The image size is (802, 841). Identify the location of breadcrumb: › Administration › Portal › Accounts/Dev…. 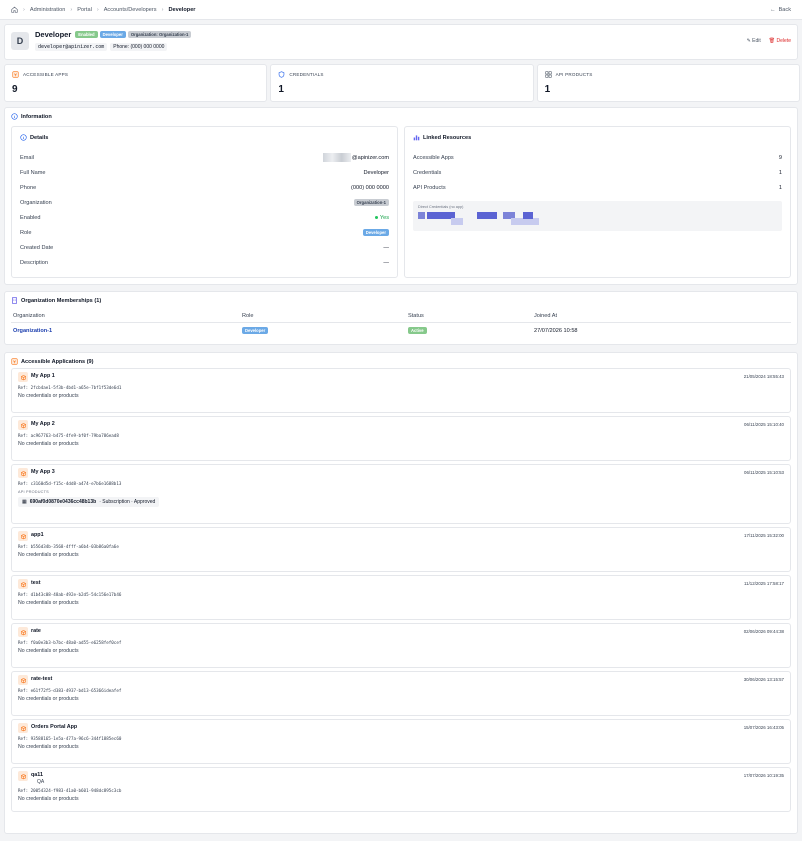
(103, 9).